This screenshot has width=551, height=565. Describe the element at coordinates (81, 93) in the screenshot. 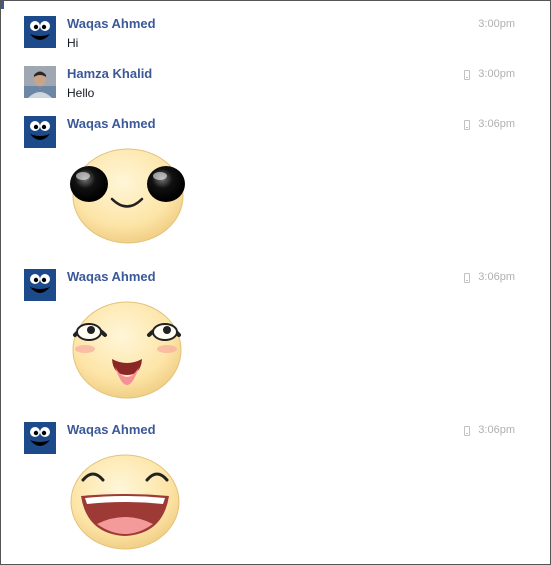

I see `message-text: Hello` at that location.